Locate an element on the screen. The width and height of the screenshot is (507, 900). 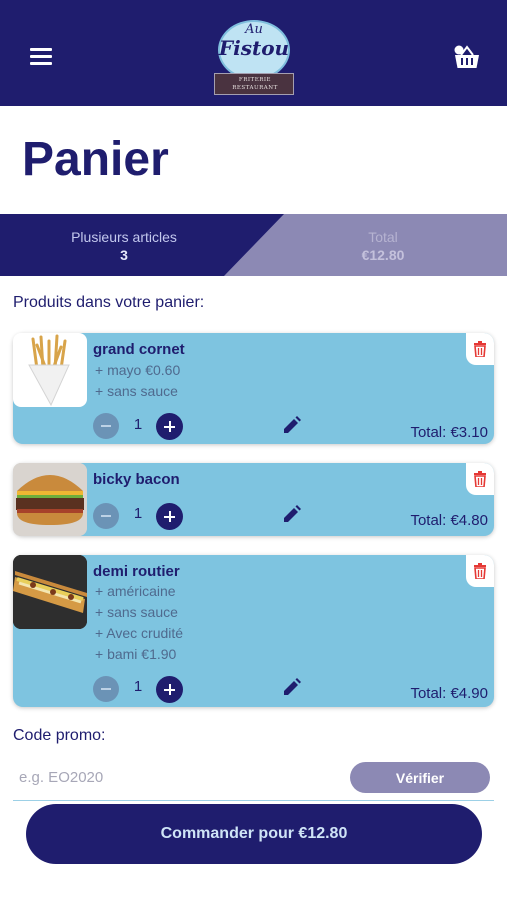
item-name: grand cornet is located at coordinates (139, 349).